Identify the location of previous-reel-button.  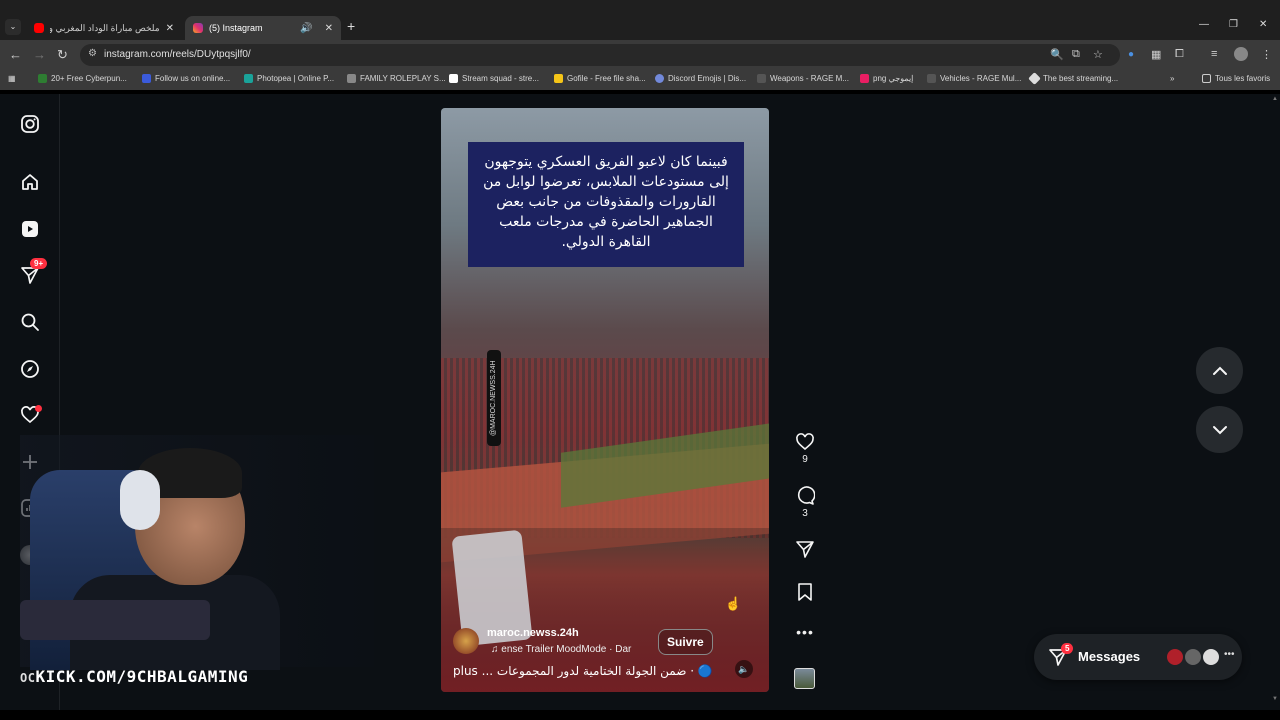
(1219, 370).